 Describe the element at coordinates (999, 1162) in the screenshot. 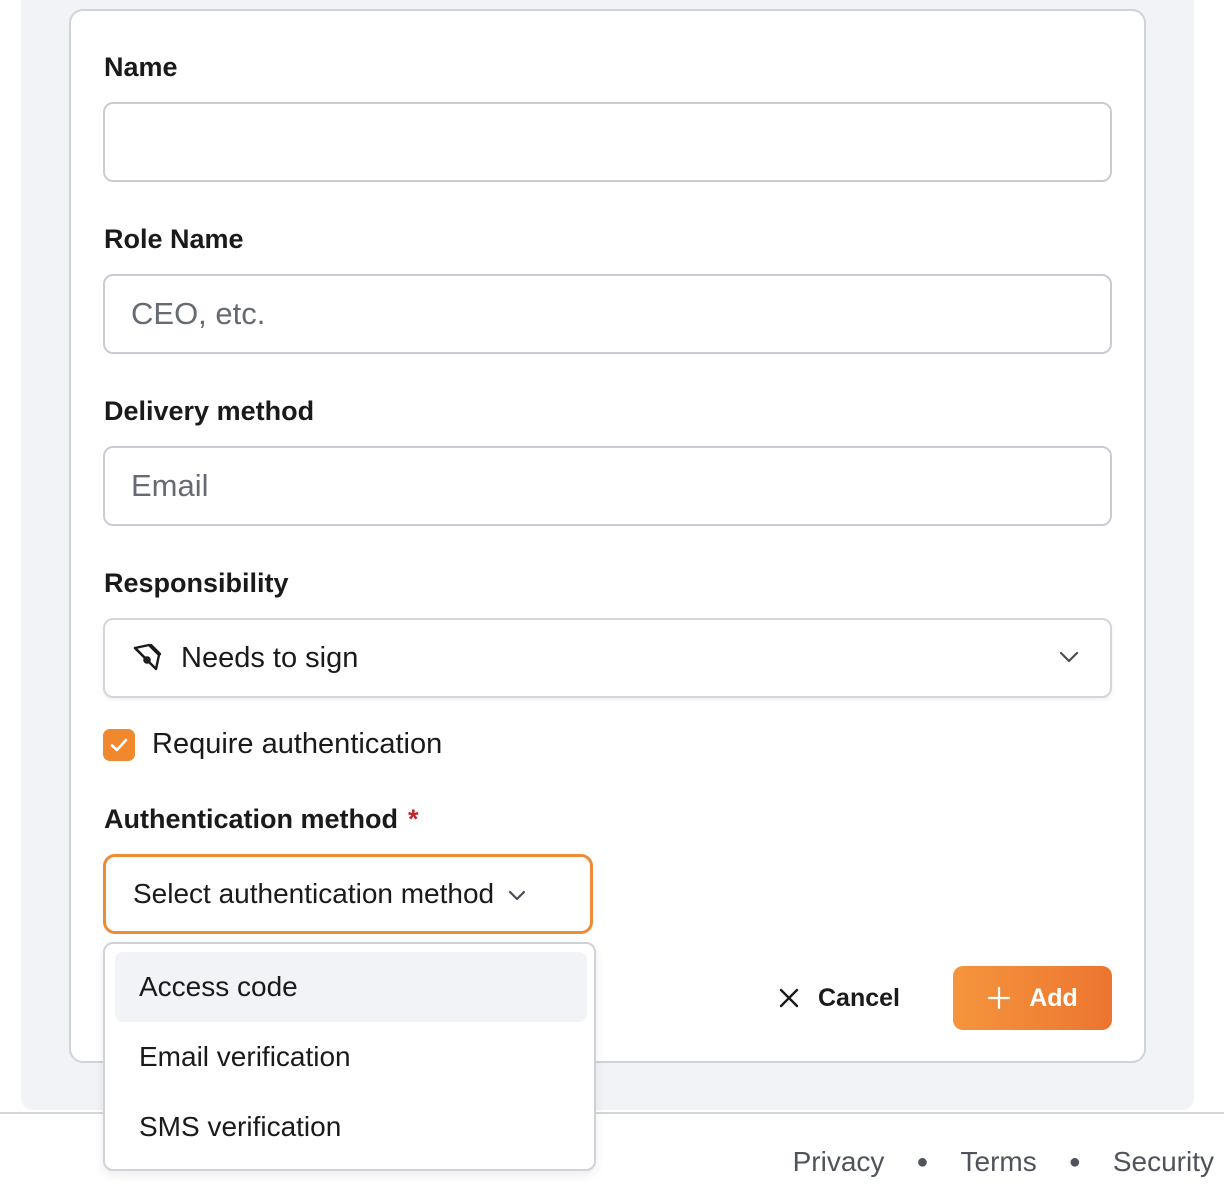

I see `footer-link-terms: Terms` at that location.